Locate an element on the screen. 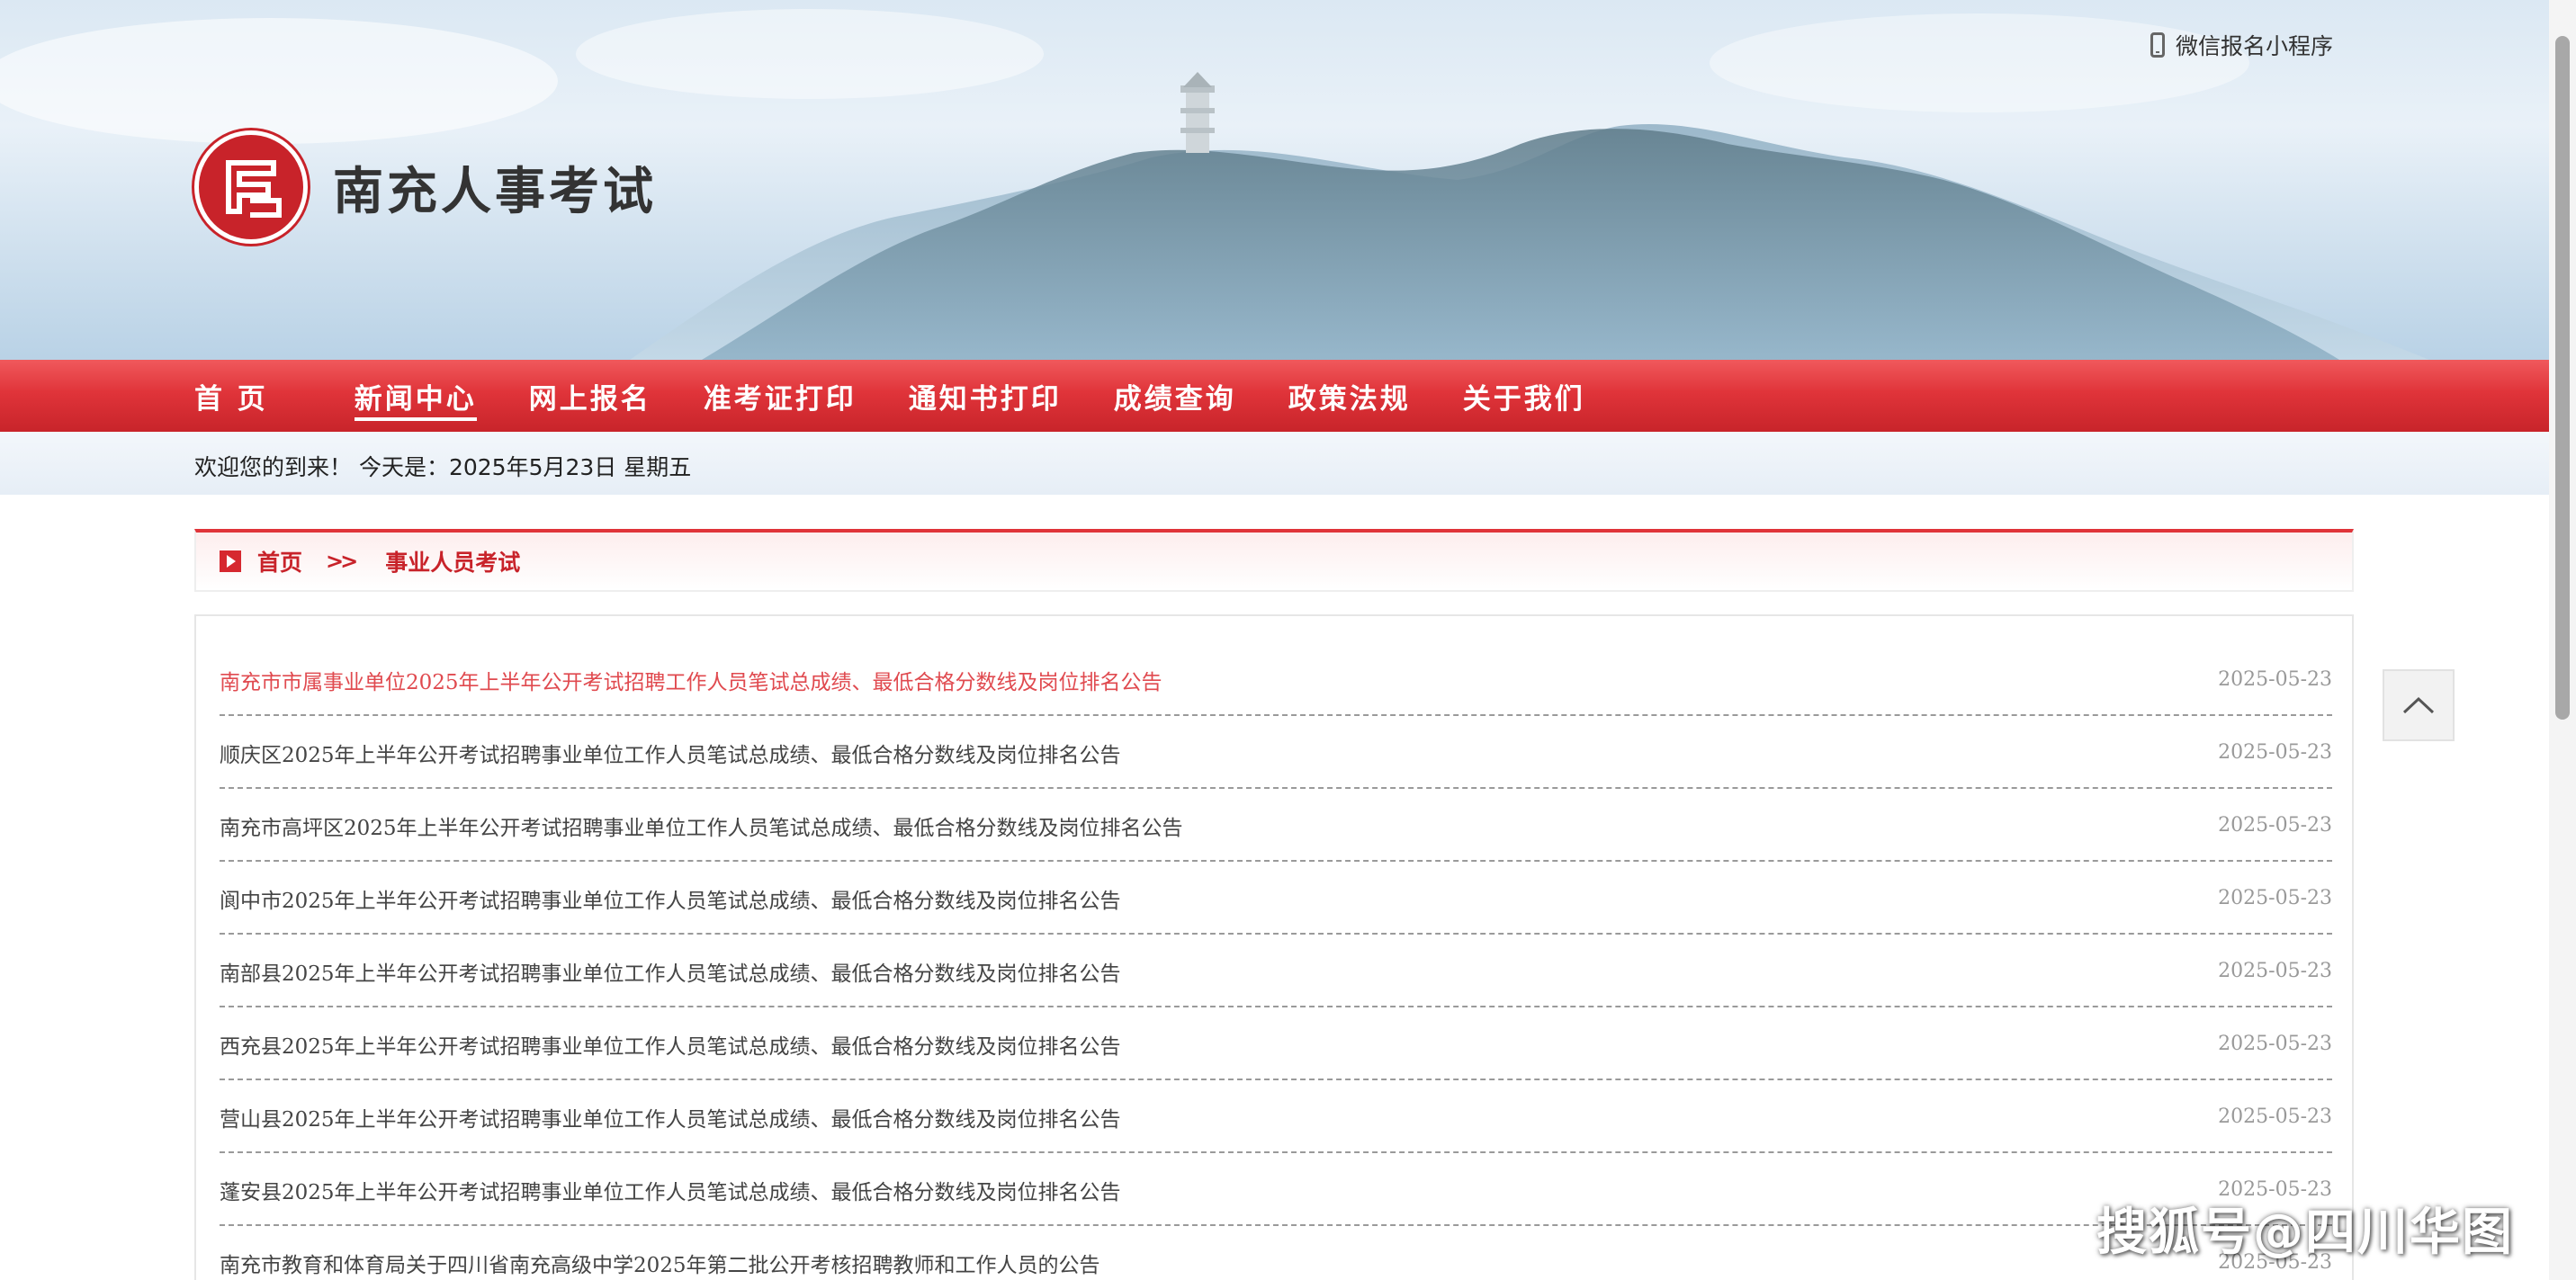  phone-icon is located at coordinates (2158, 45).